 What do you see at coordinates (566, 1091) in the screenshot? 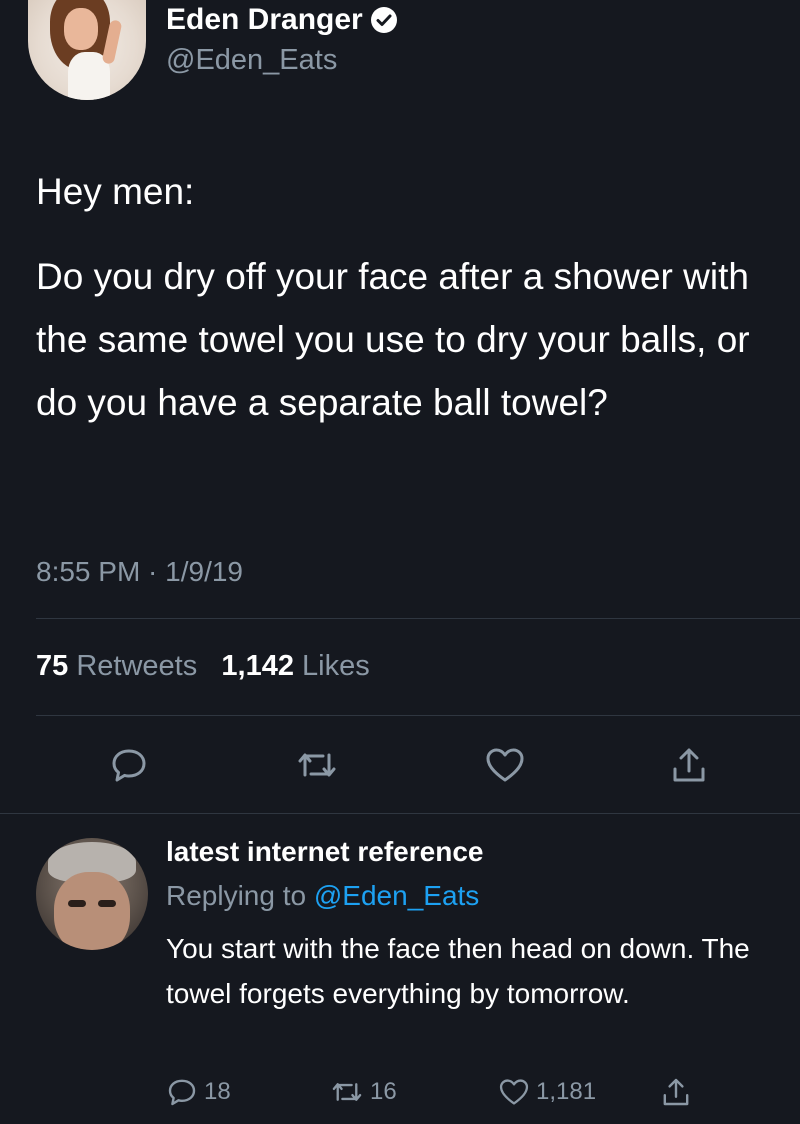
I see `like-count: 1,181` at bounding box center [566, 1091].